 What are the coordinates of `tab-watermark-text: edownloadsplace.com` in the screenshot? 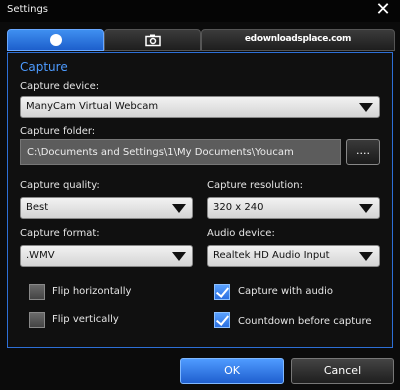 It's located at (298, 39).